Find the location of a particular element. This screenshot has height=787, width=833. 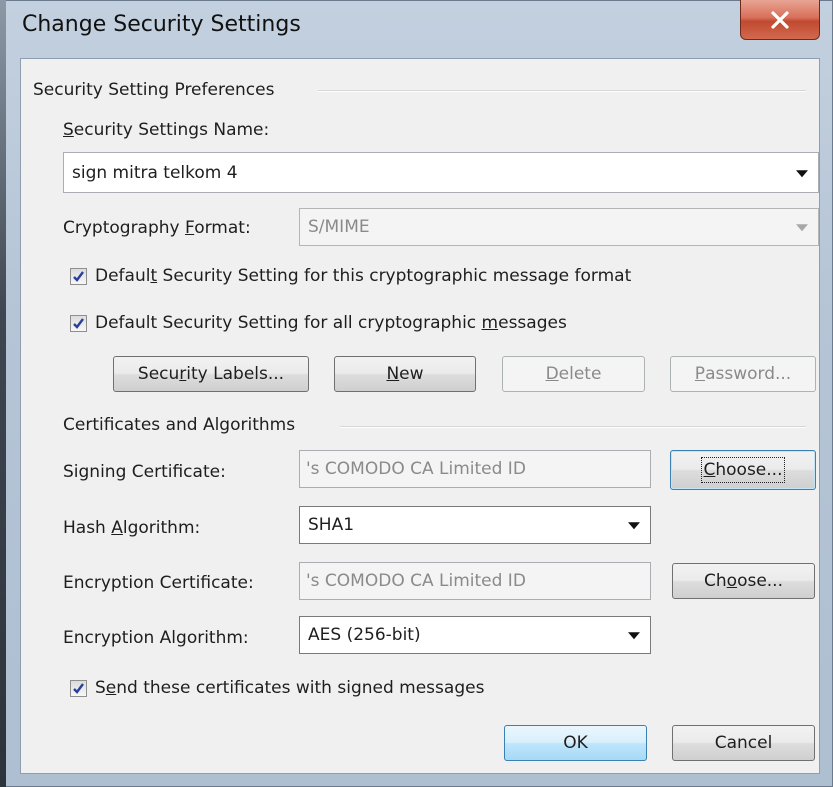

settings-name-combo: sign mitra telkom 4 is located at coordinates (441, 172).